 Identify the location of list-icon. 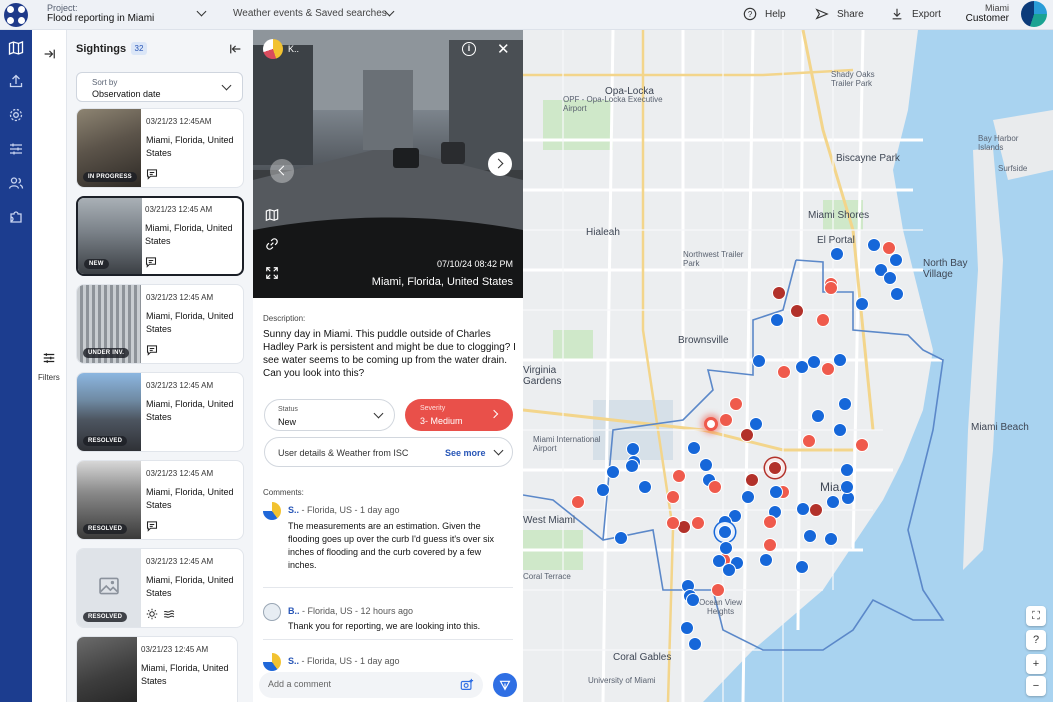
(16, 149).